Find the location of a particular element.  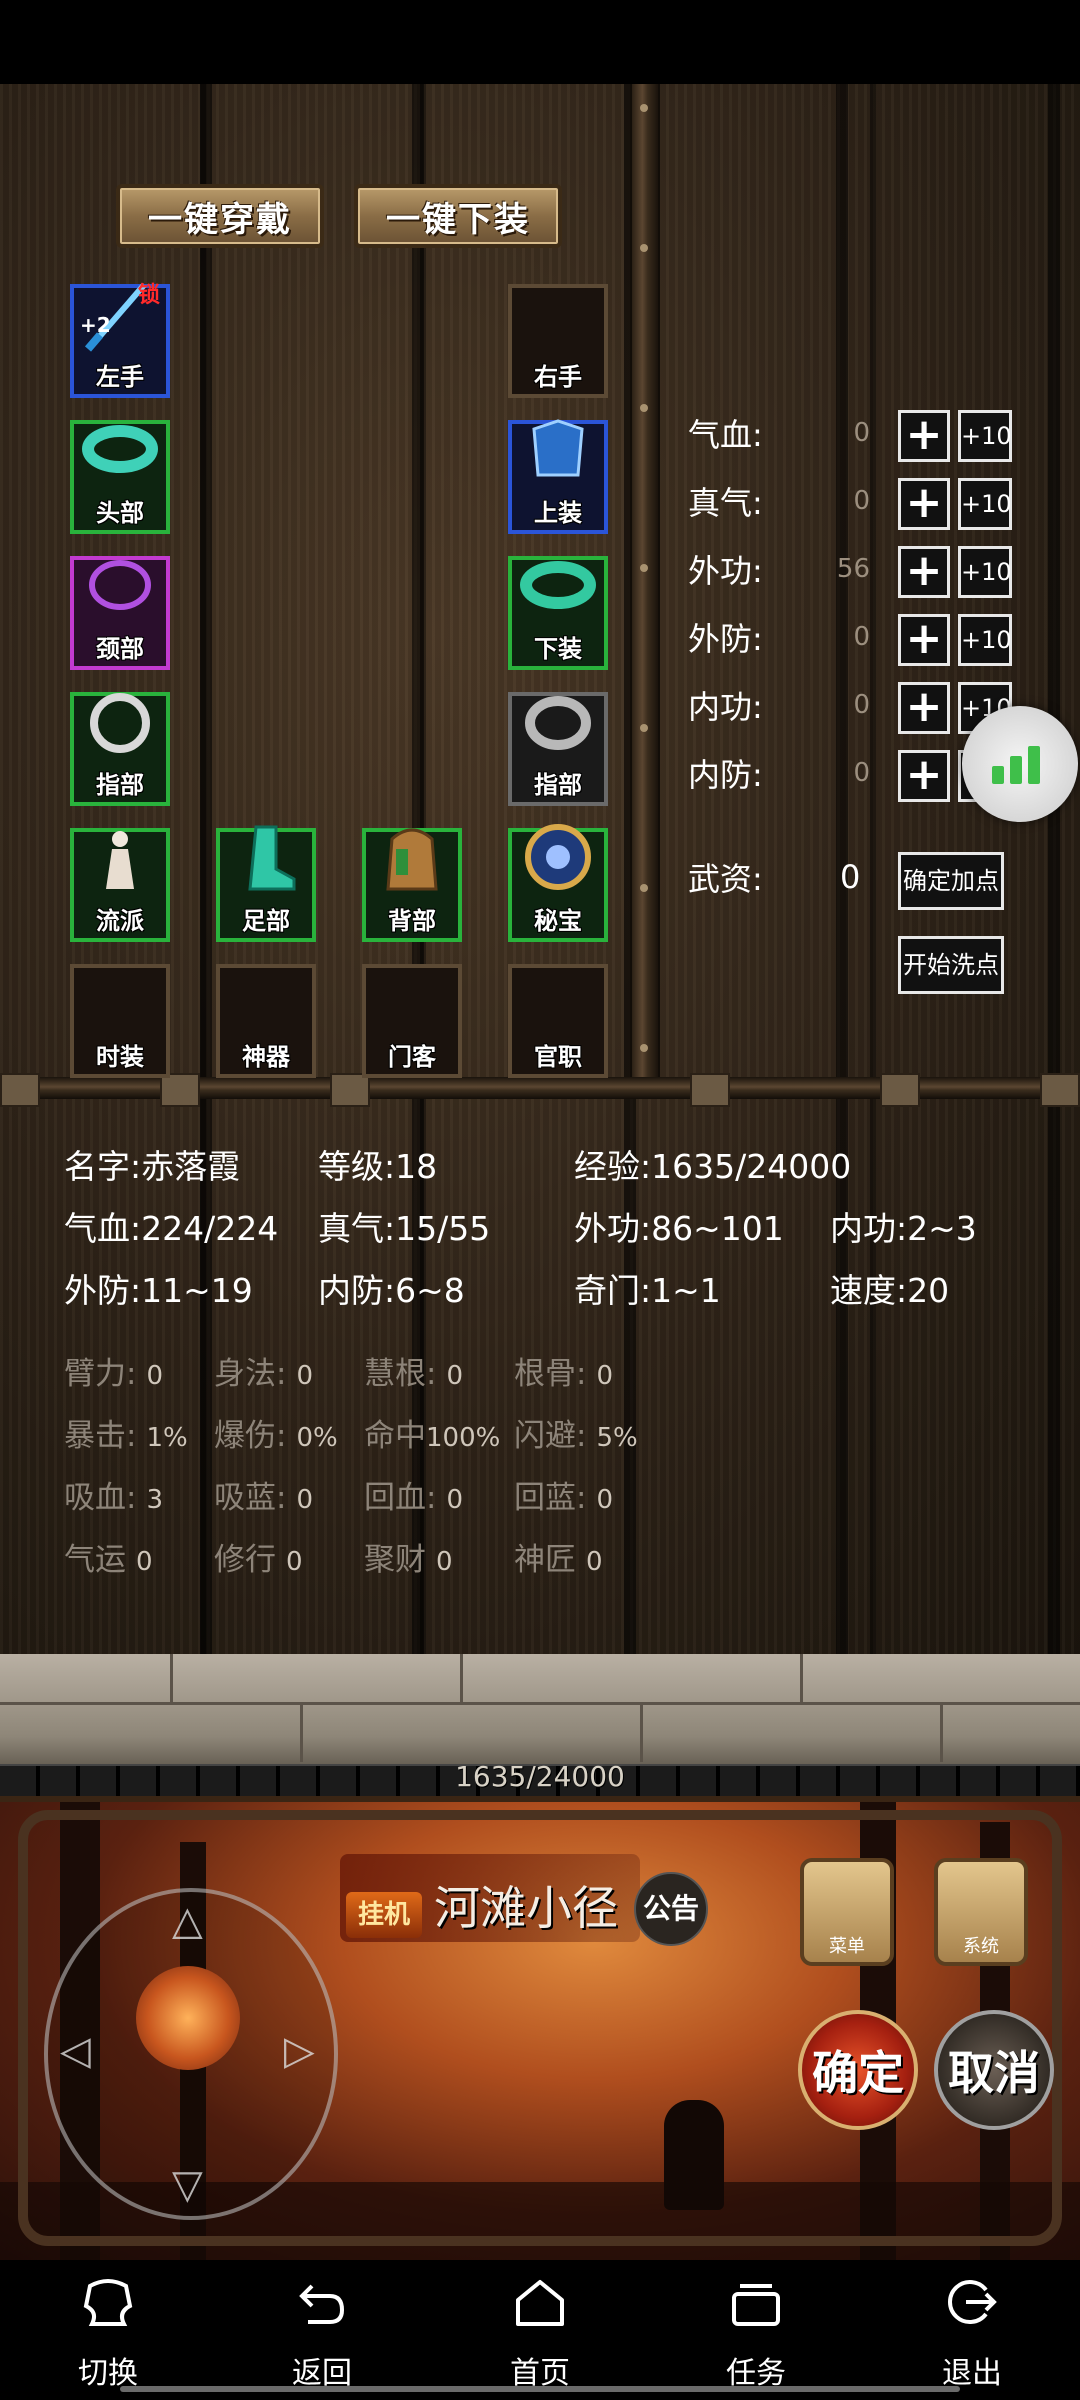

slot-label: 指部 is located at coordinates (120, 785).